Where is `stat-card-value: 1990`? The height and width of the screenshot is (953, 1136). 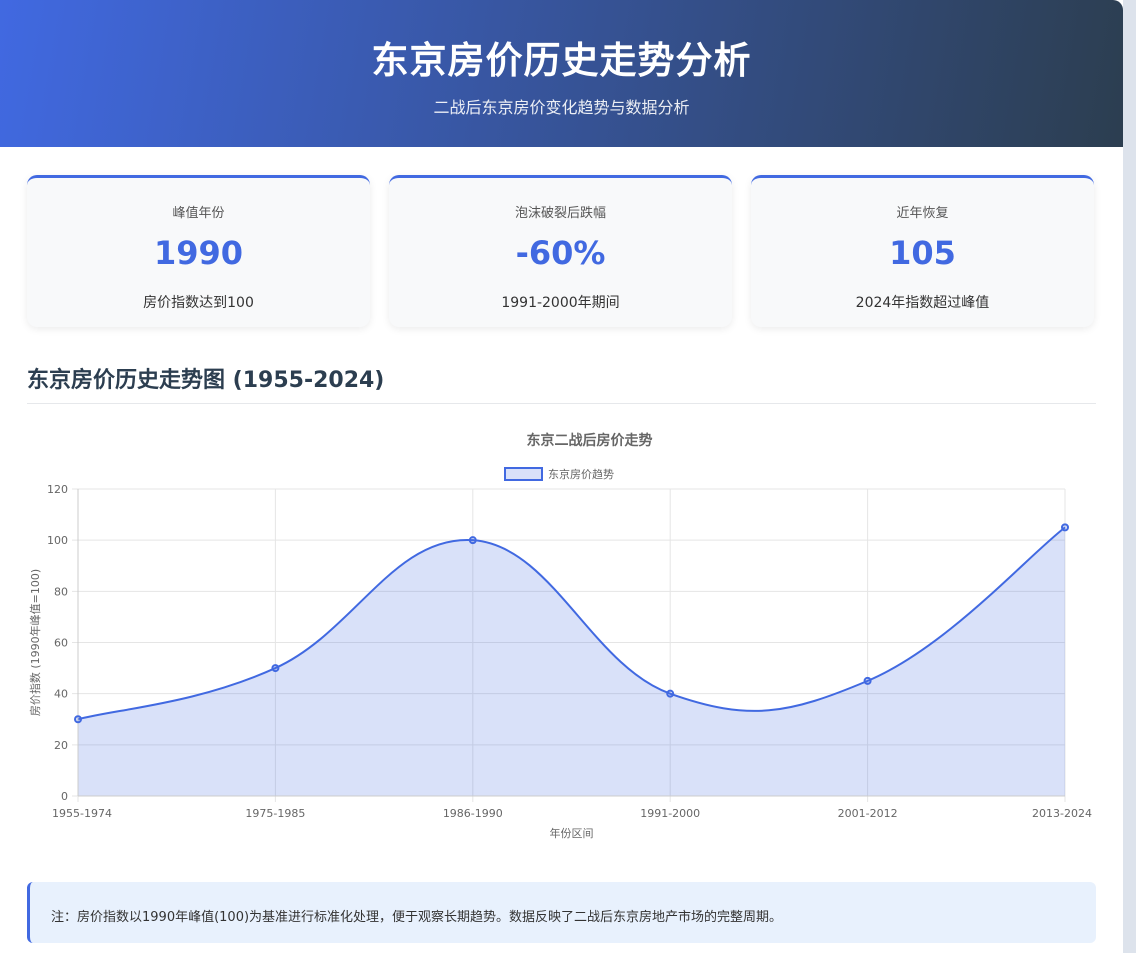
stat-card-value: 1990 is located at coordinates (198, 253).